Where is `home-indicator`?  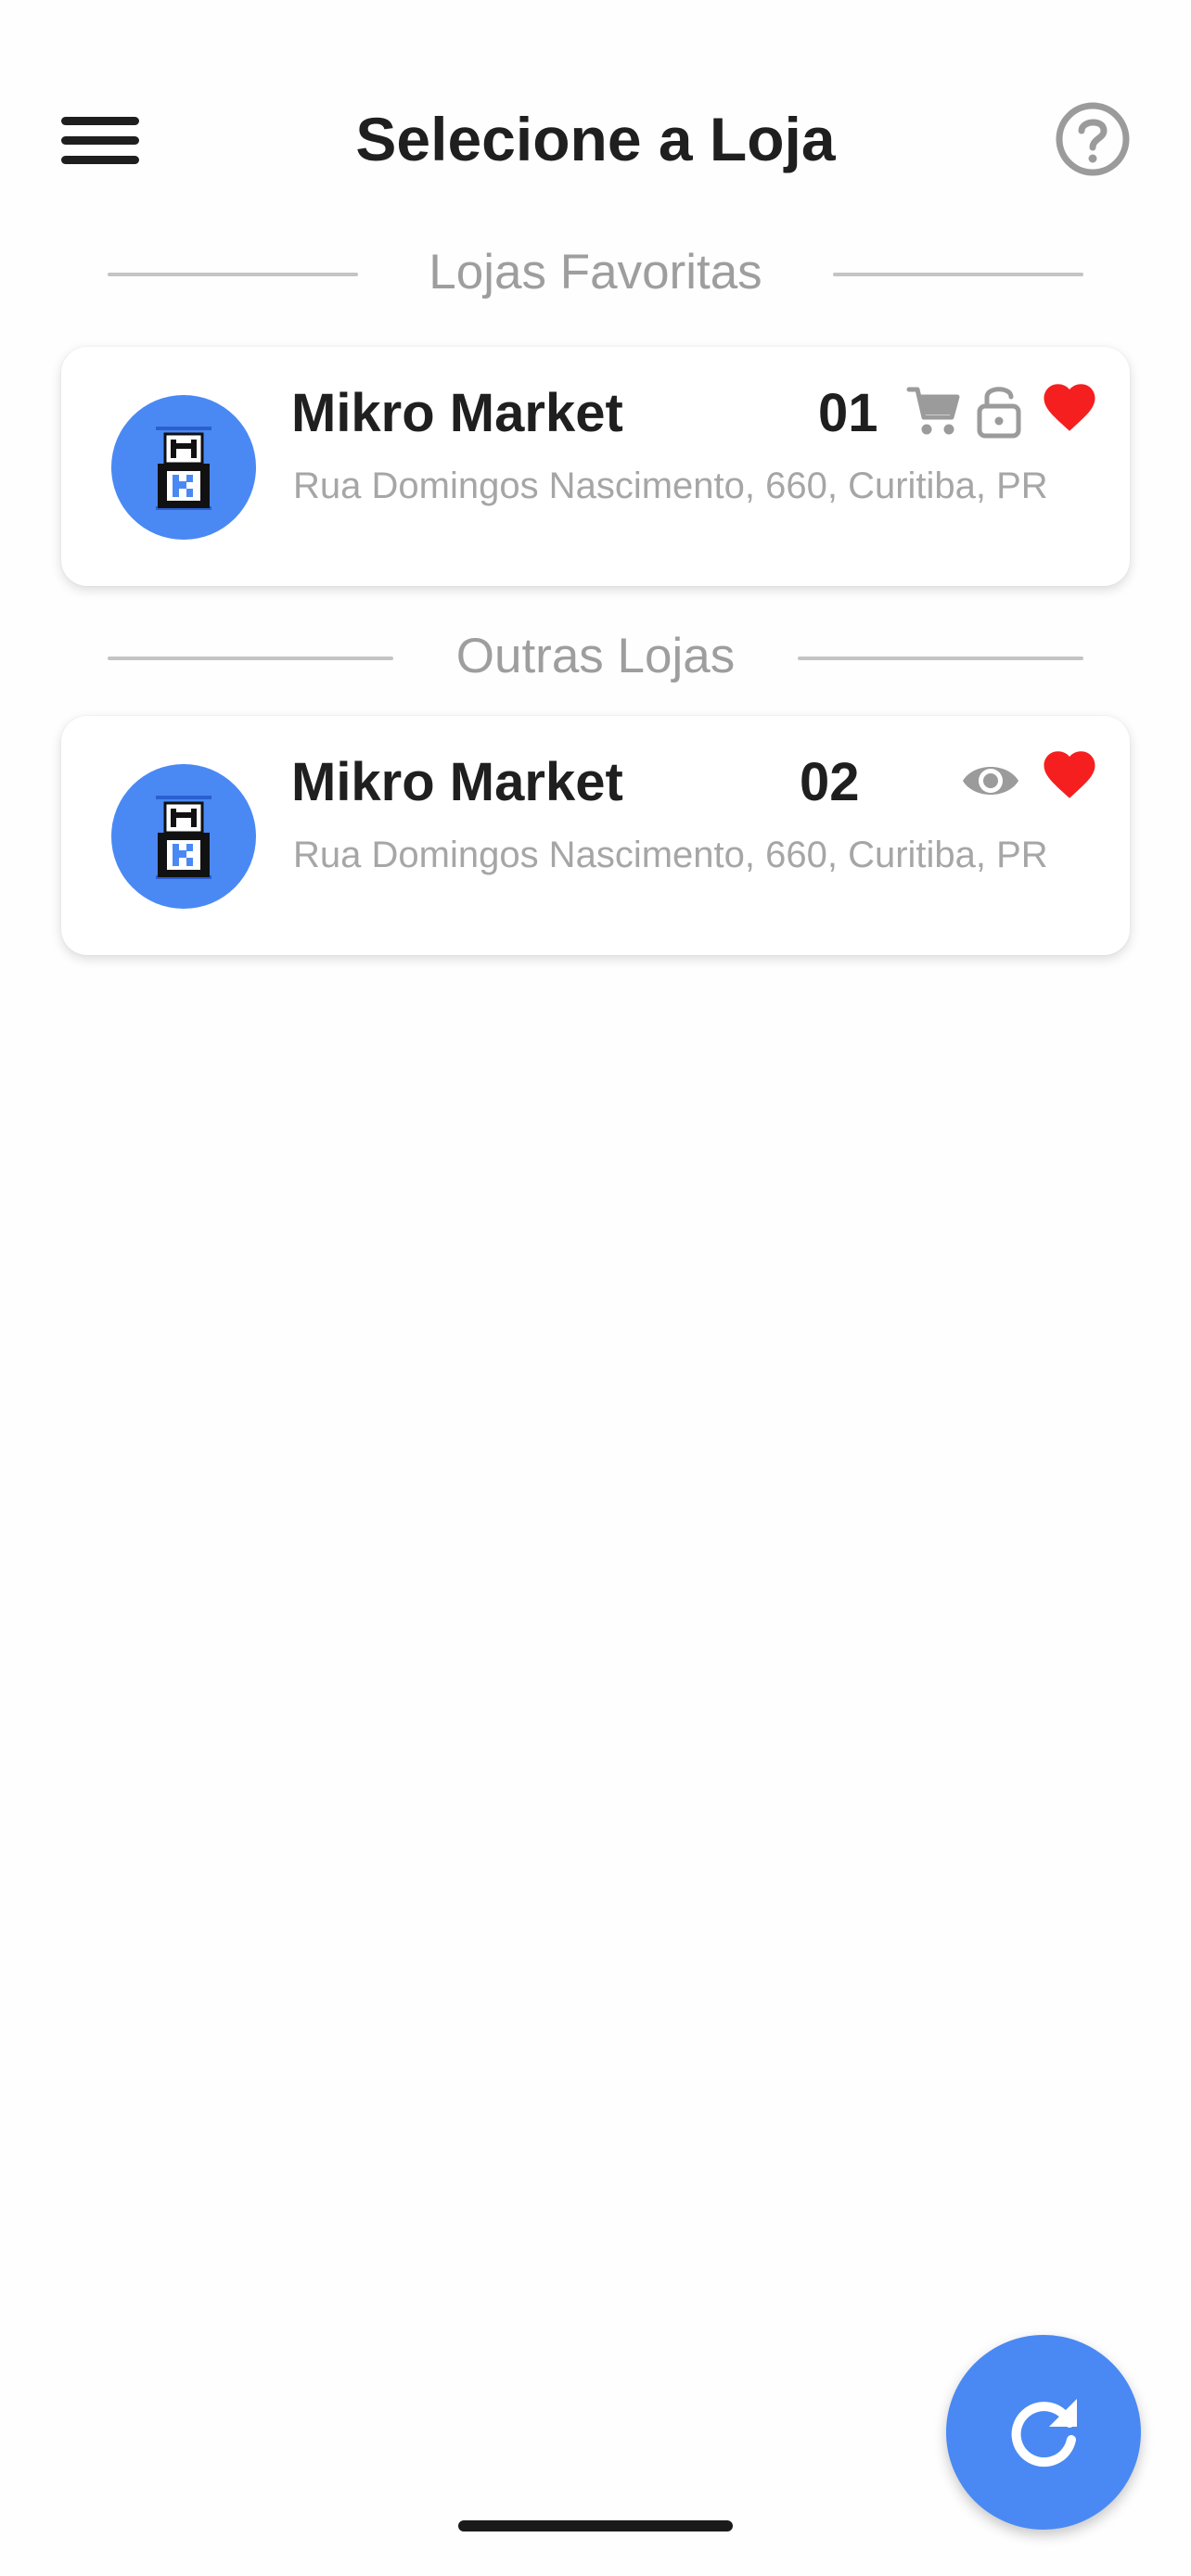 home-indicator is located at coordinates (595, 2526).